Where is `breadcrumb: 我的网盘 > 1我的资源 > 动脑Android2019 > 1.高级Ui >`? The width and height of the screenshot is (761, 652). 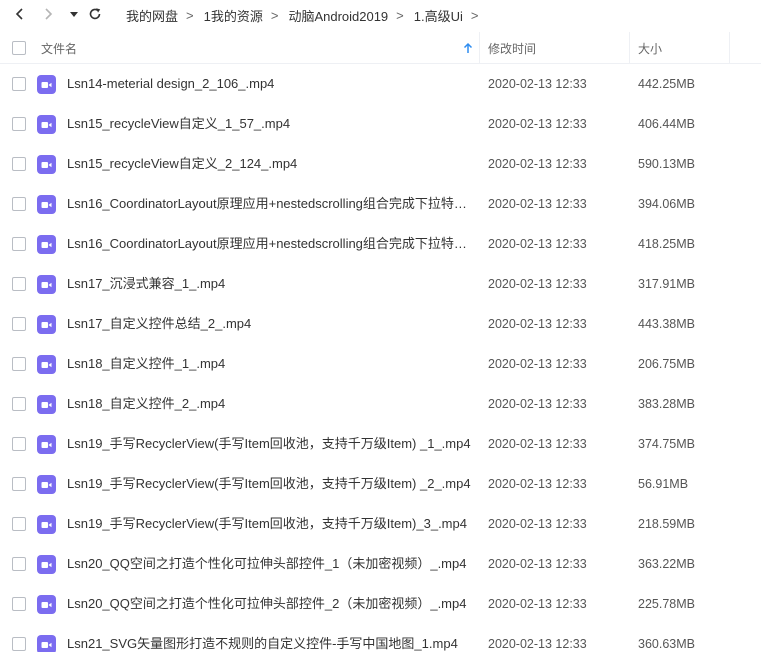 breadcrumb: 我的网盘 > 1我的资源 > 动脑Android2019 > 1.高级Ui > is located at coordinates (299, 15).